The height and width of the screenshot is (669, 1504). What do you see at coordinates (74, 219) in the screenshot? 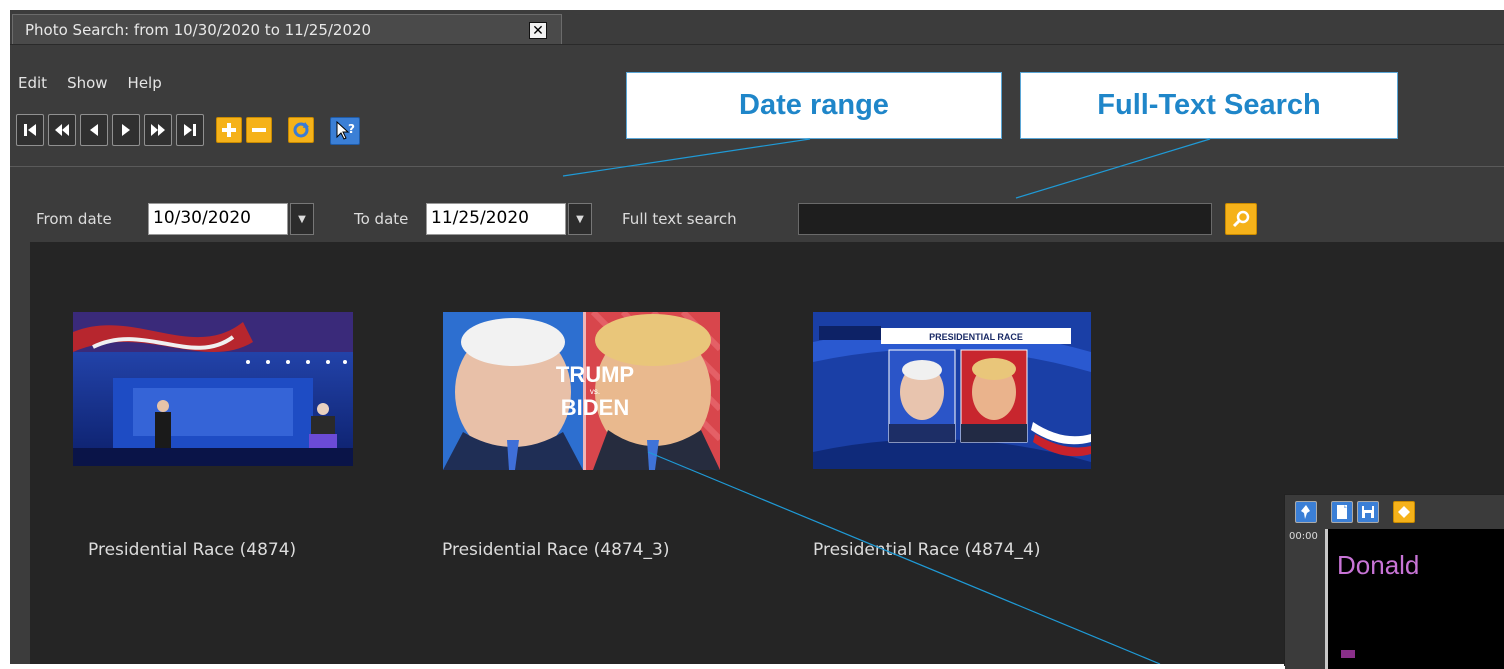
I see `from-date-label: From date` at bounding box center [74, 219].